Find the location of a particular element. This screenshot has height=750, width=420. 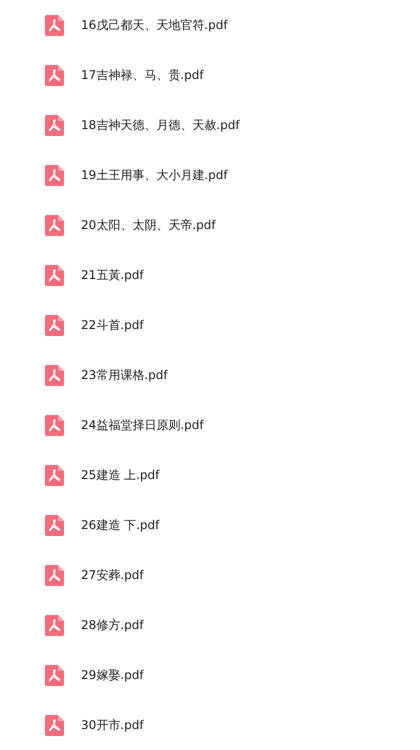

file-name: 23常用课格.pdf is located at coordinates (124, 375).